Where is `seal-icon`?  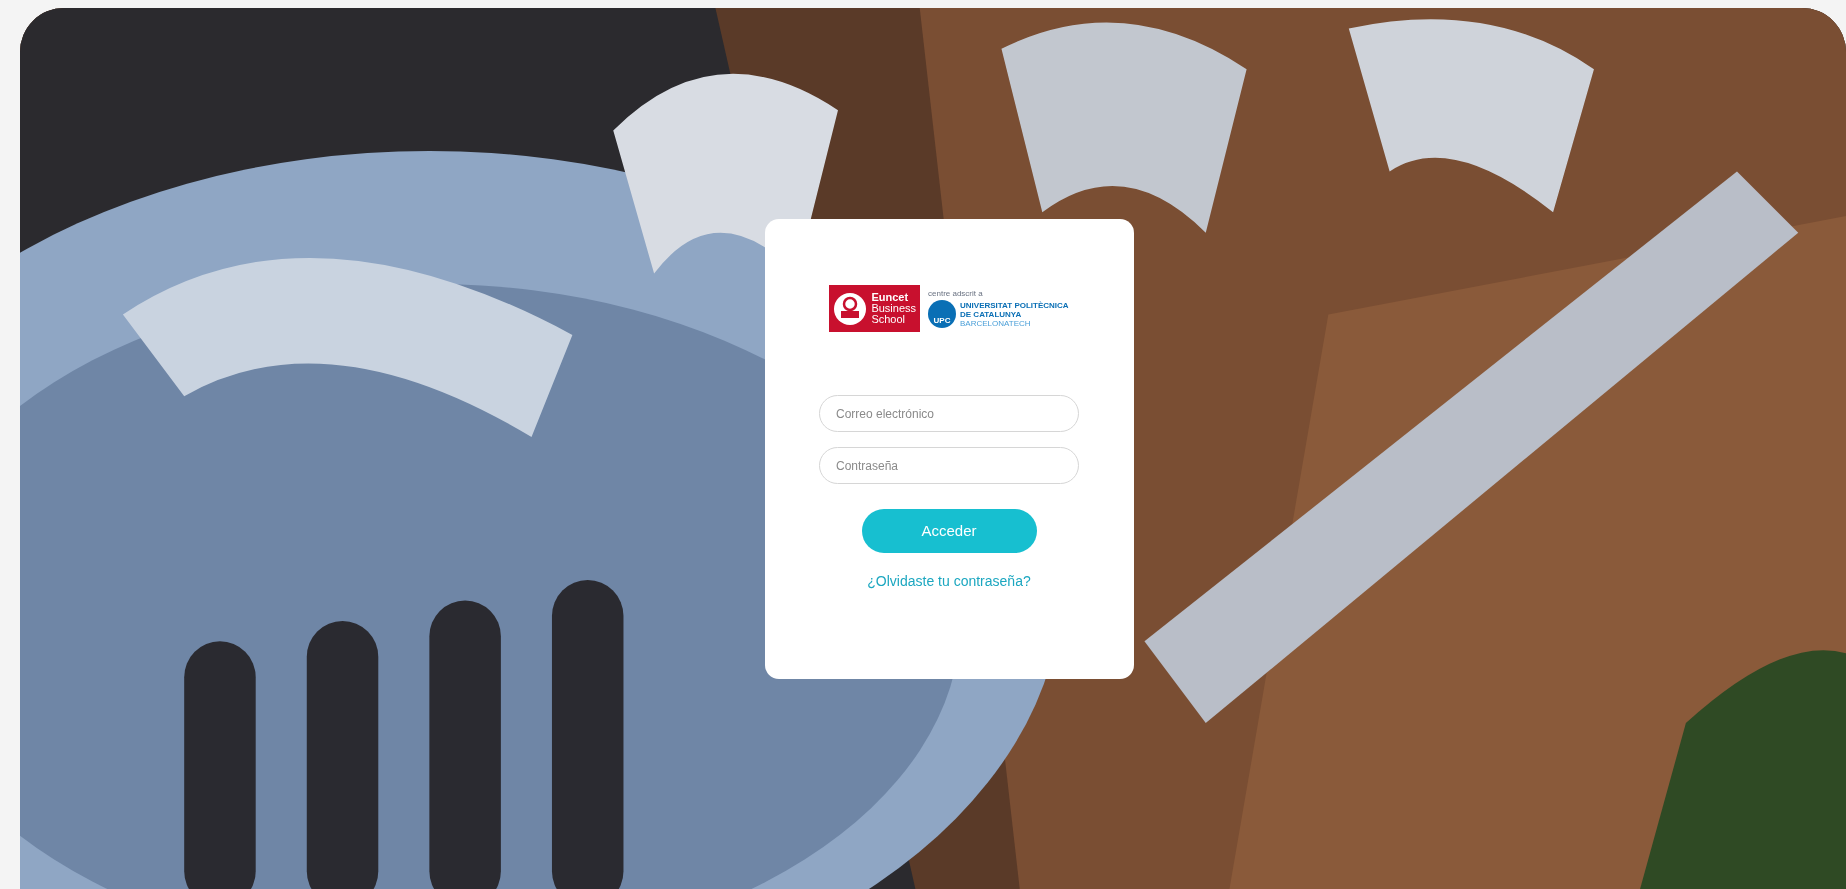 seal-icon is located at coordinates (850, 308).